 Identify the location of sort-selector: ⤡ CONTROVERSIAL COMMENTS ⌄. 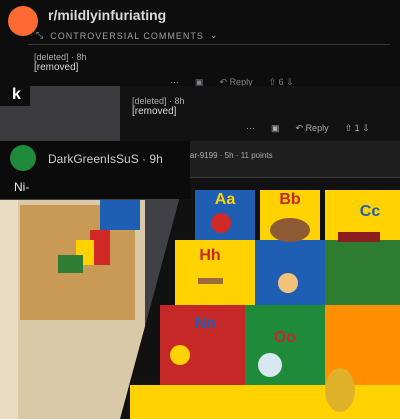
(127, 35).